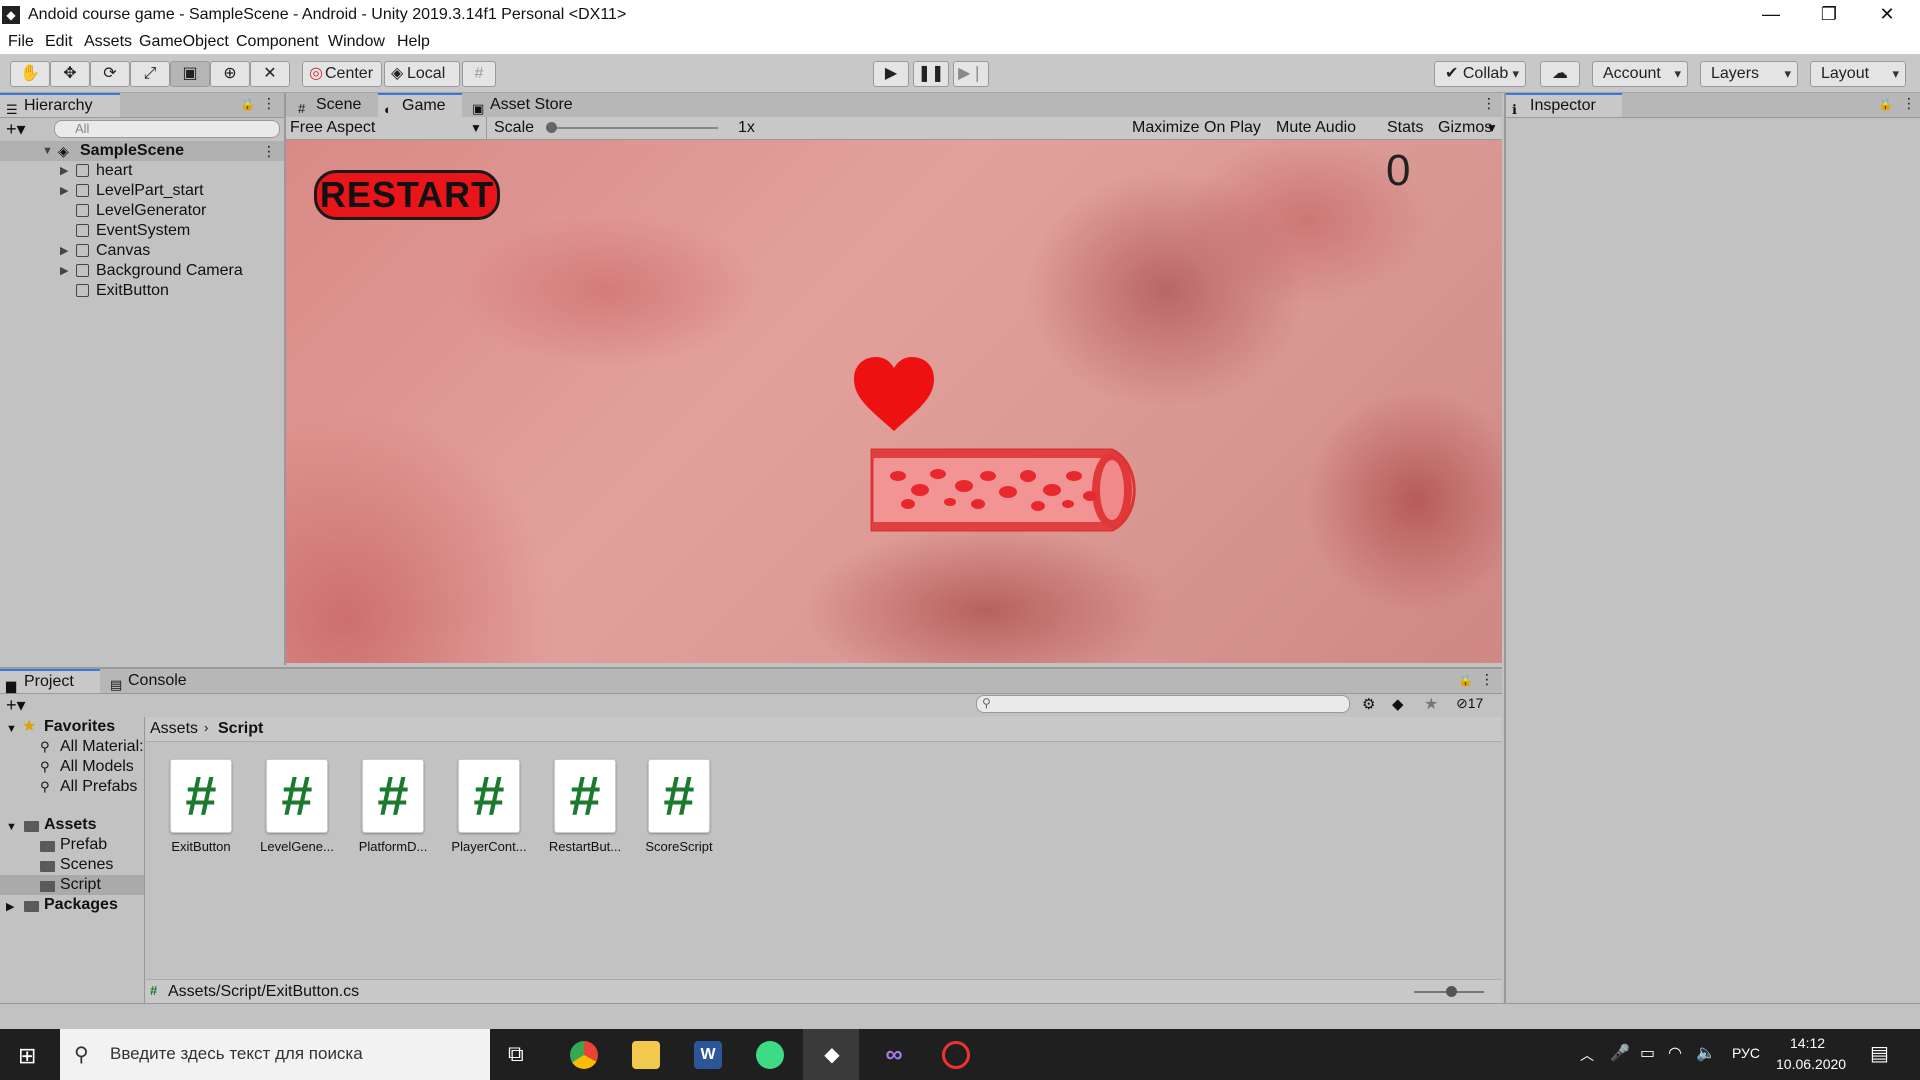 Image resolution: width=1920 pixels, height=1080 pixels. Describe the element at coordinates (190, 74) in the screenshot. I see `rect-tool-icon: ▣` at that location.